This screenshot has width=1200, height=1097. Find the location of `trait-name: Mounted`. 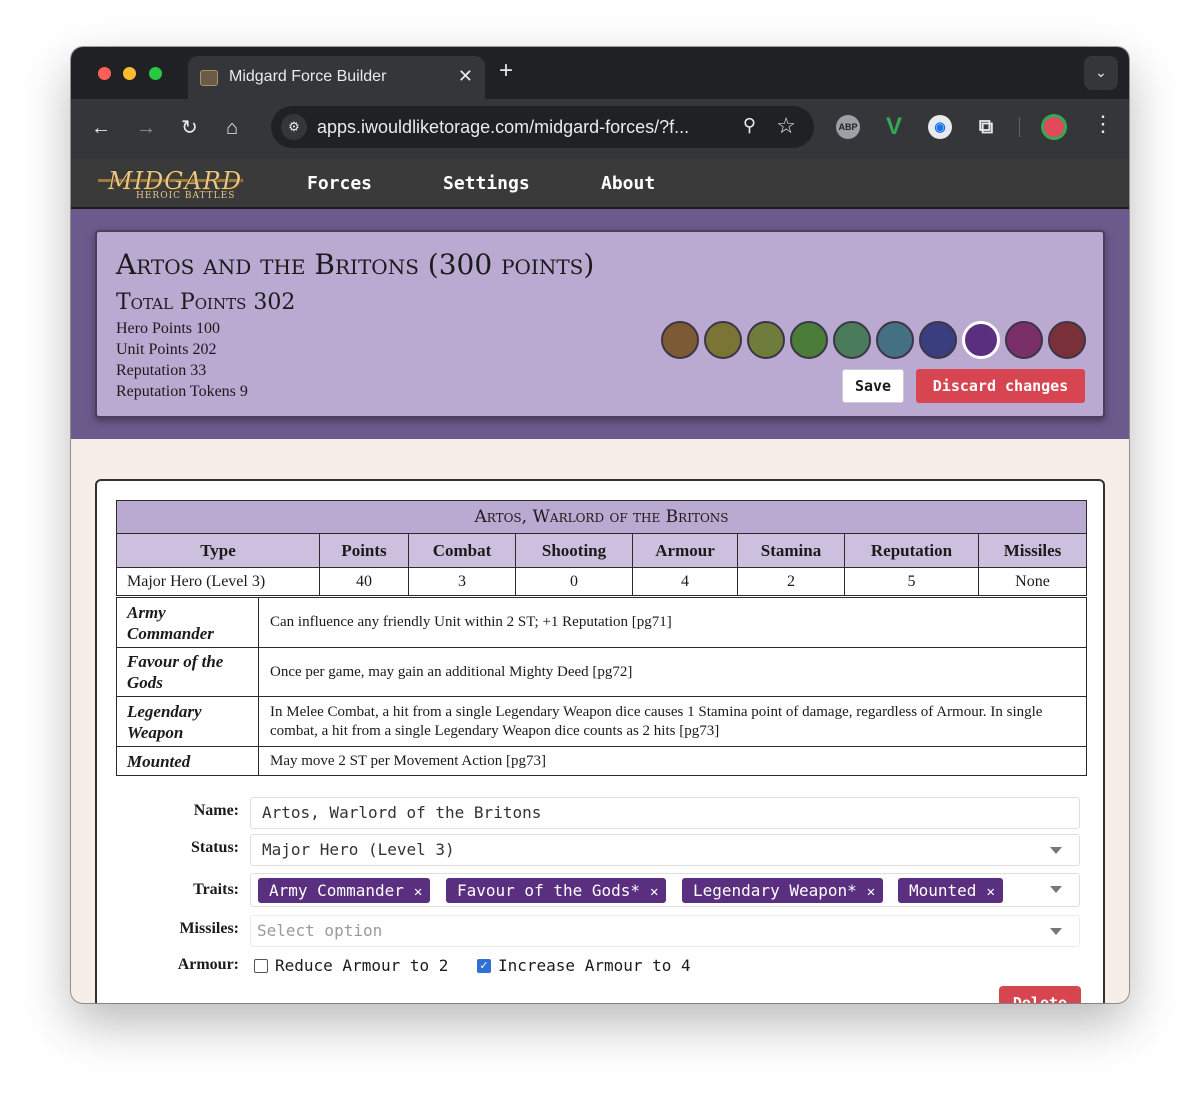

trait-name: Mounted is located at coordinates (187, 761).